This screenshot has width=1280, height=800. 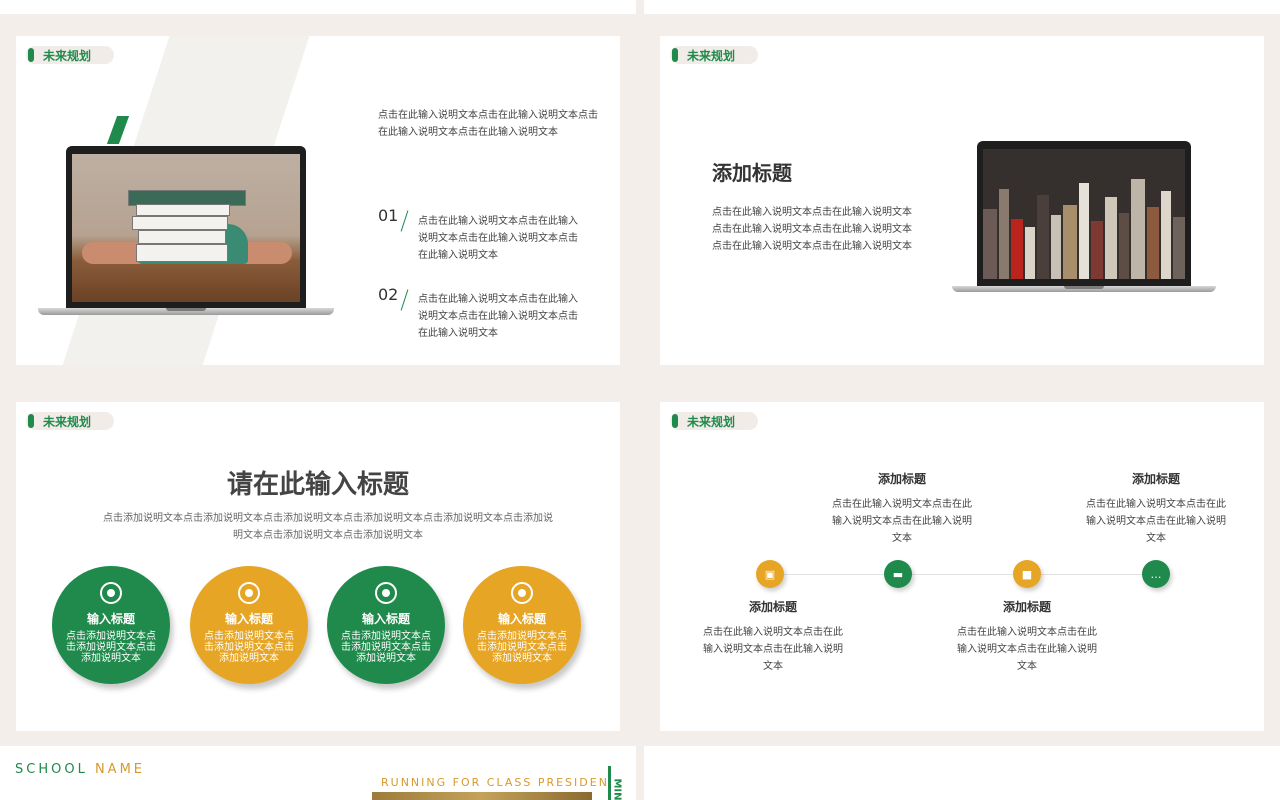 I want to click on slide-title: 请在此输入标题, so click(x=317, y=485).